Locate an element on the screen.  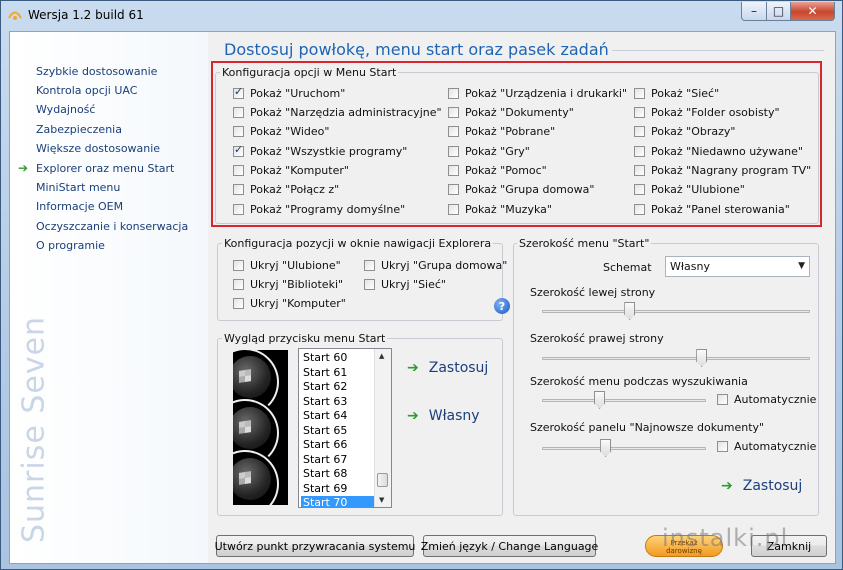
sidebar-item-security: Zabezpieczenia is located at coordinates (79, 131).